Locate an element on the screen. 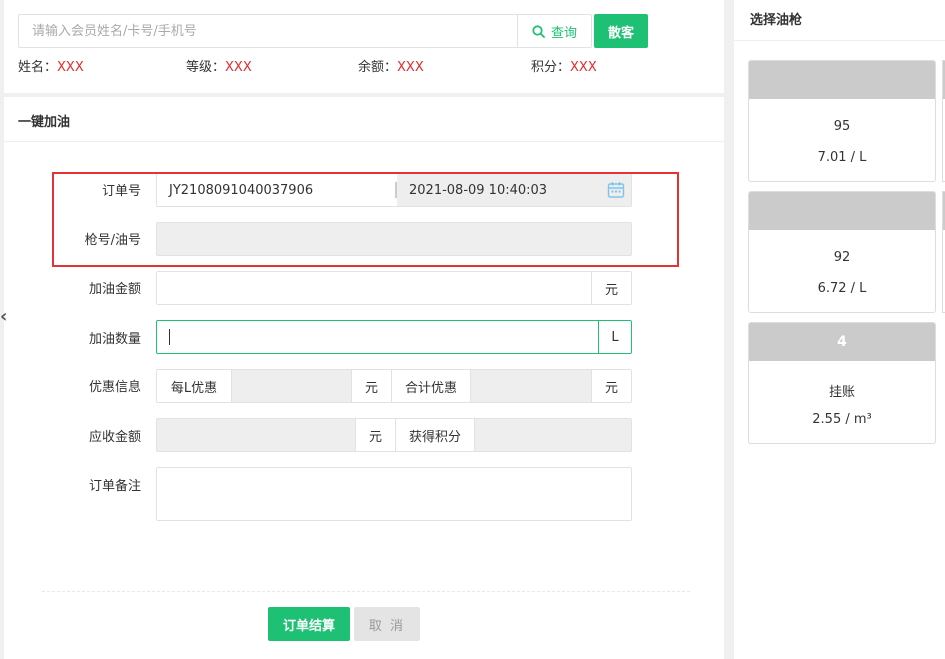 This screenshot has height=659, width=945. remark-textarea is located at coordinates (394, 494).